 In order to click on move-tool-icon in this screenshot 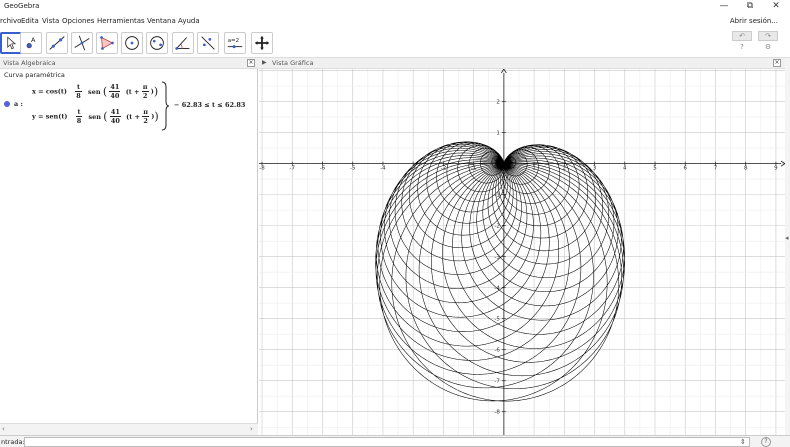, I will do `click(11, 43)`.